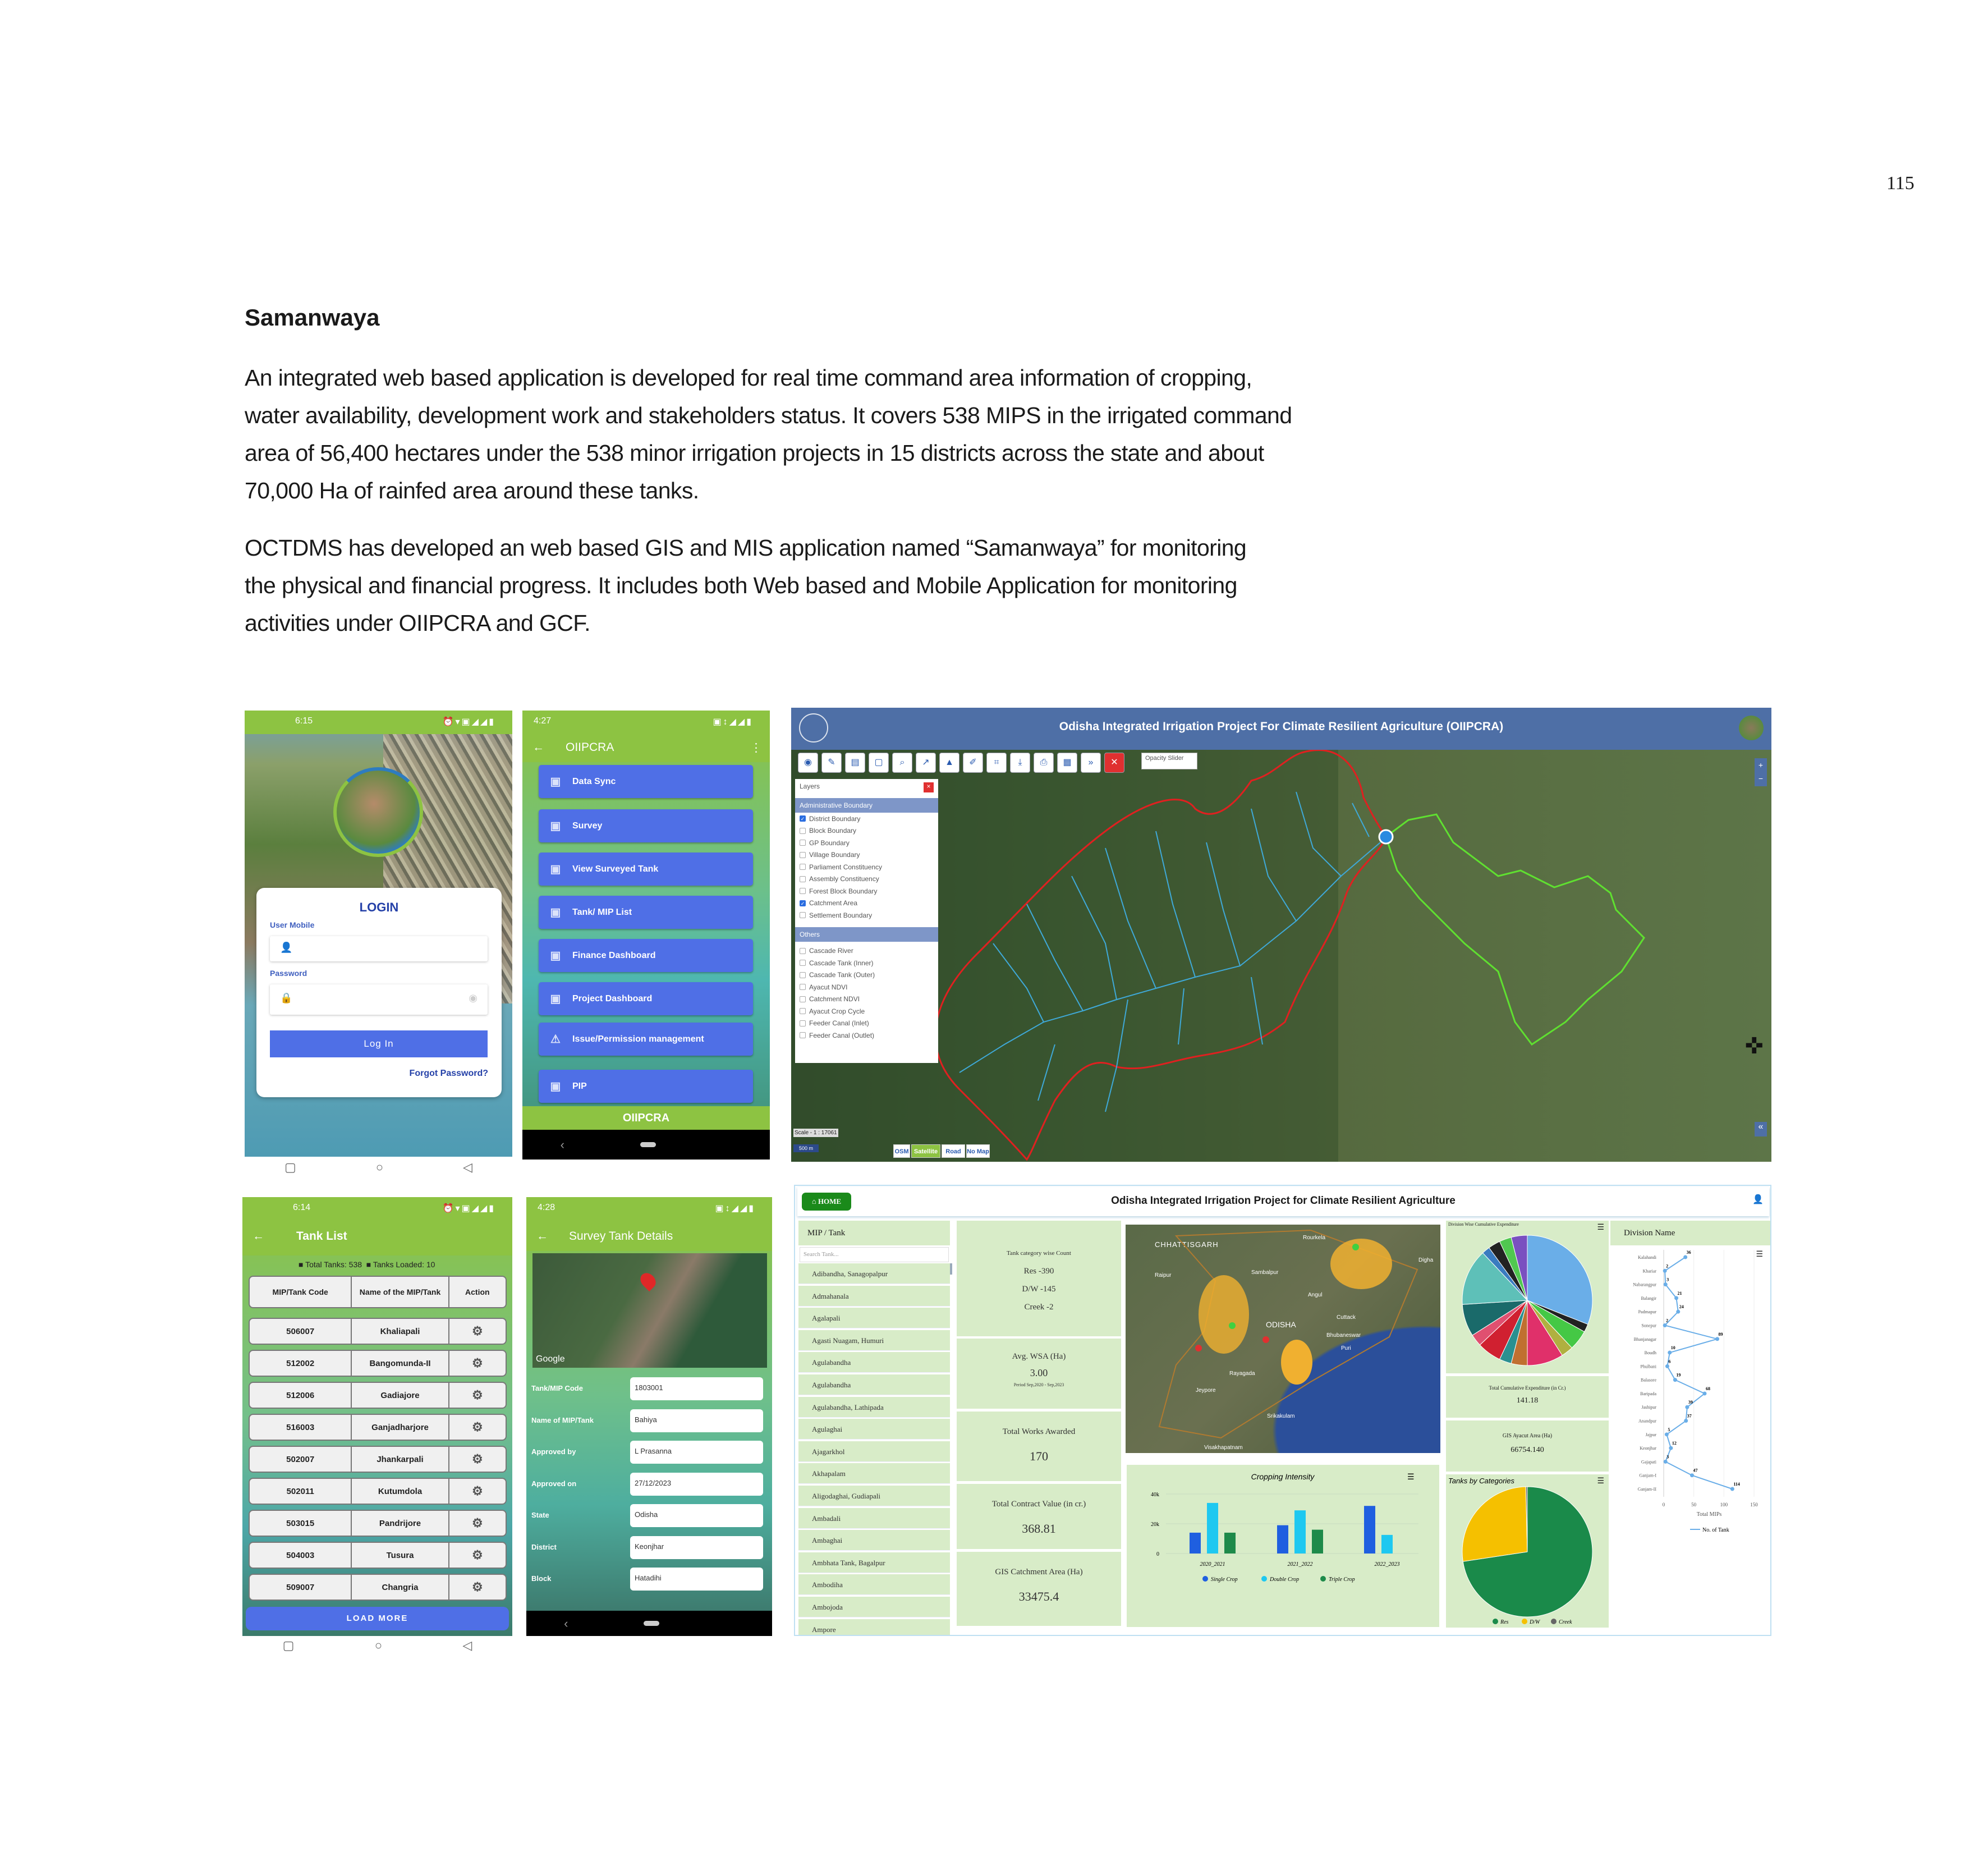 The height and width of the screenshot is (1856, 1988). Describe the element at coordinates (1386, 837) in the screenshot. I see `tank-location-marker` at that location.